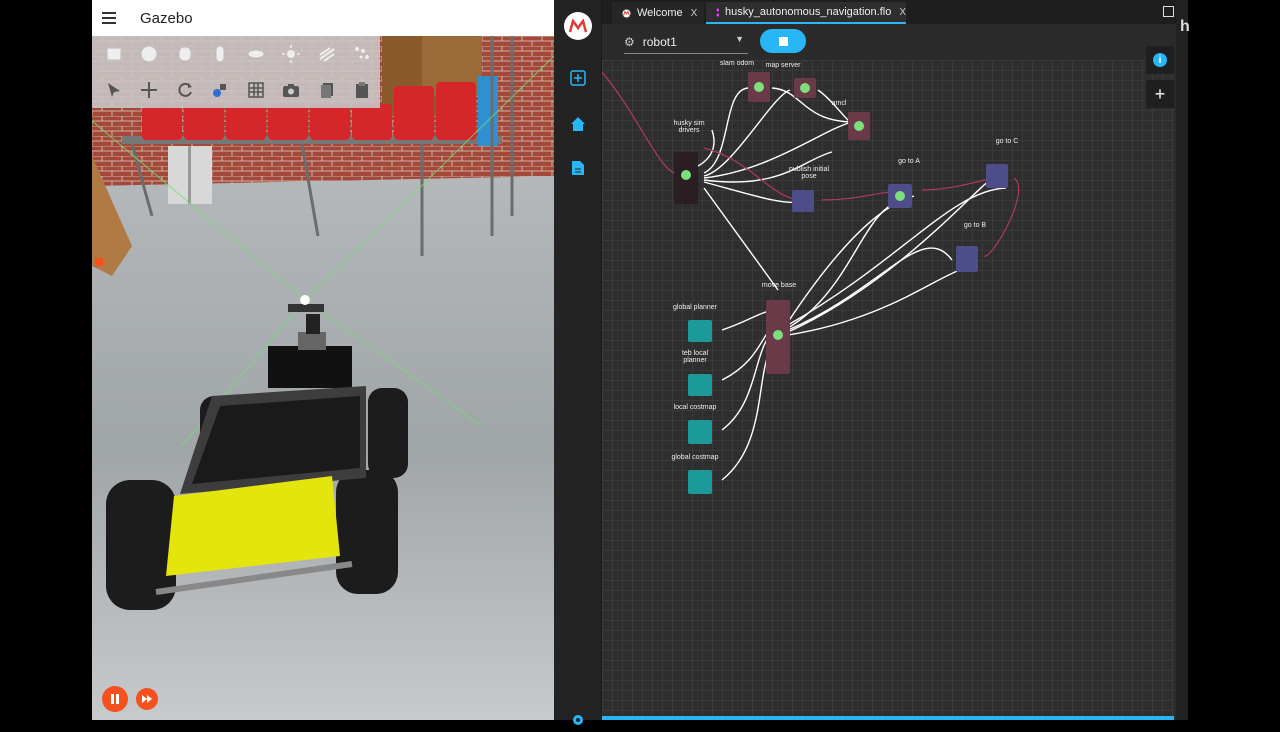 The height and width of the screenshot is (732, 1280). I want to click on canvas-bottom-bar, so click(888, 718).